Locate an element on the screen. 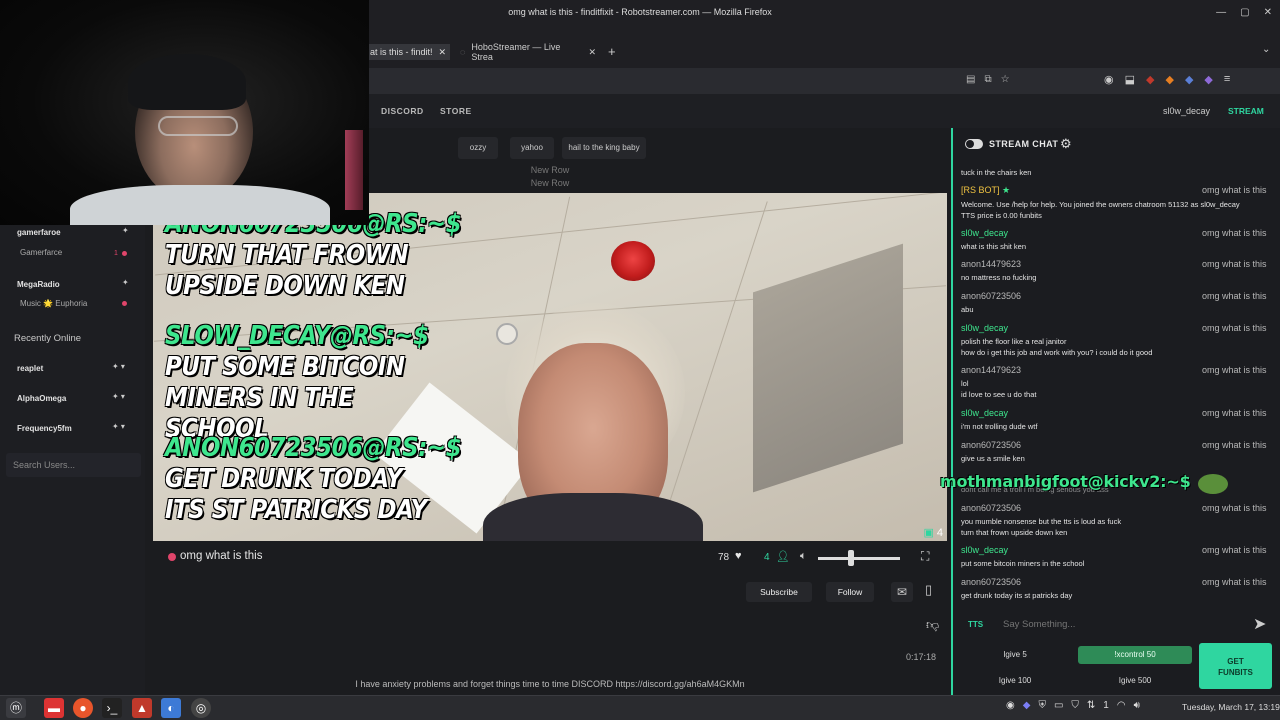 The width and height of the screenshot is (1280, 720). quick-button-ozzy: ozzy is located at coordinates (478, 148).